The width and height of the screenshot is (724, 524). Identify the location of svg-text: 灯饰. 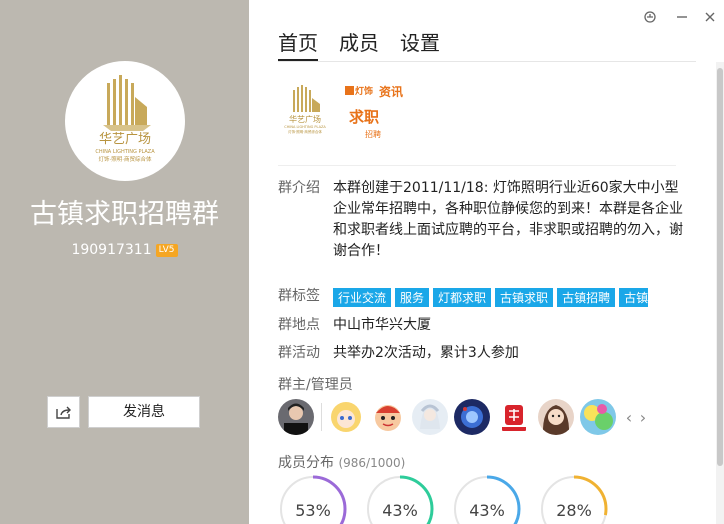
(364, 91).